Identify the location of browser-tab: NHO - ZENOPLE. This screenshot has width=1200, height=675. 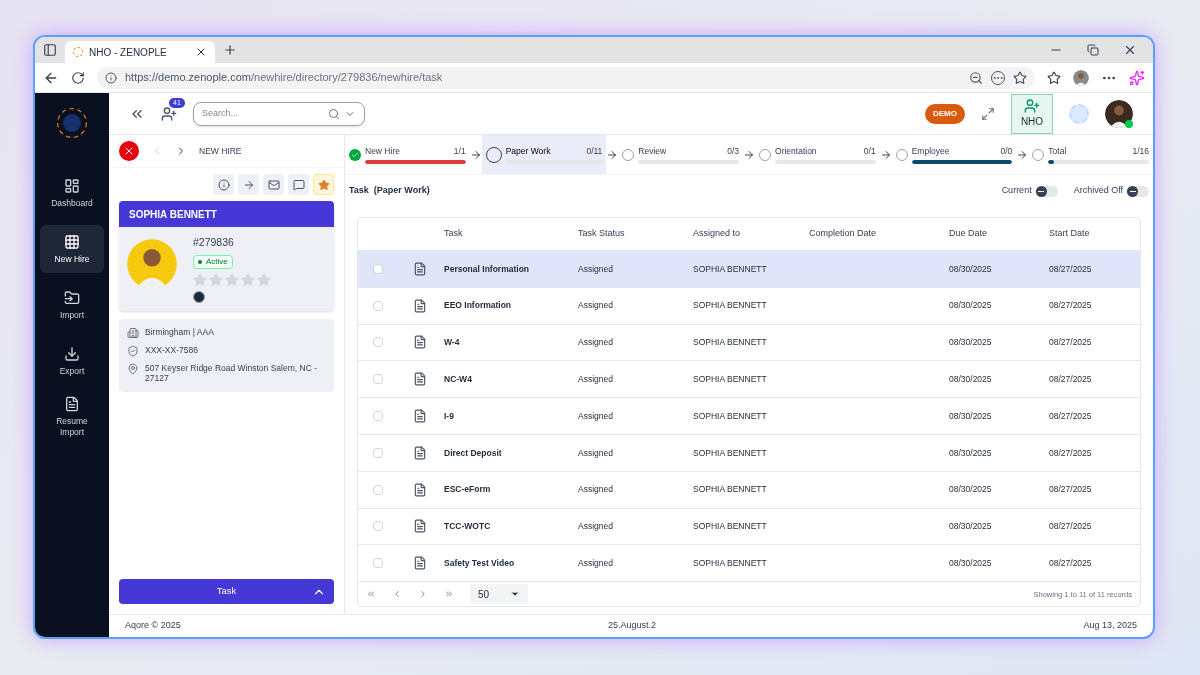
(140, 52).